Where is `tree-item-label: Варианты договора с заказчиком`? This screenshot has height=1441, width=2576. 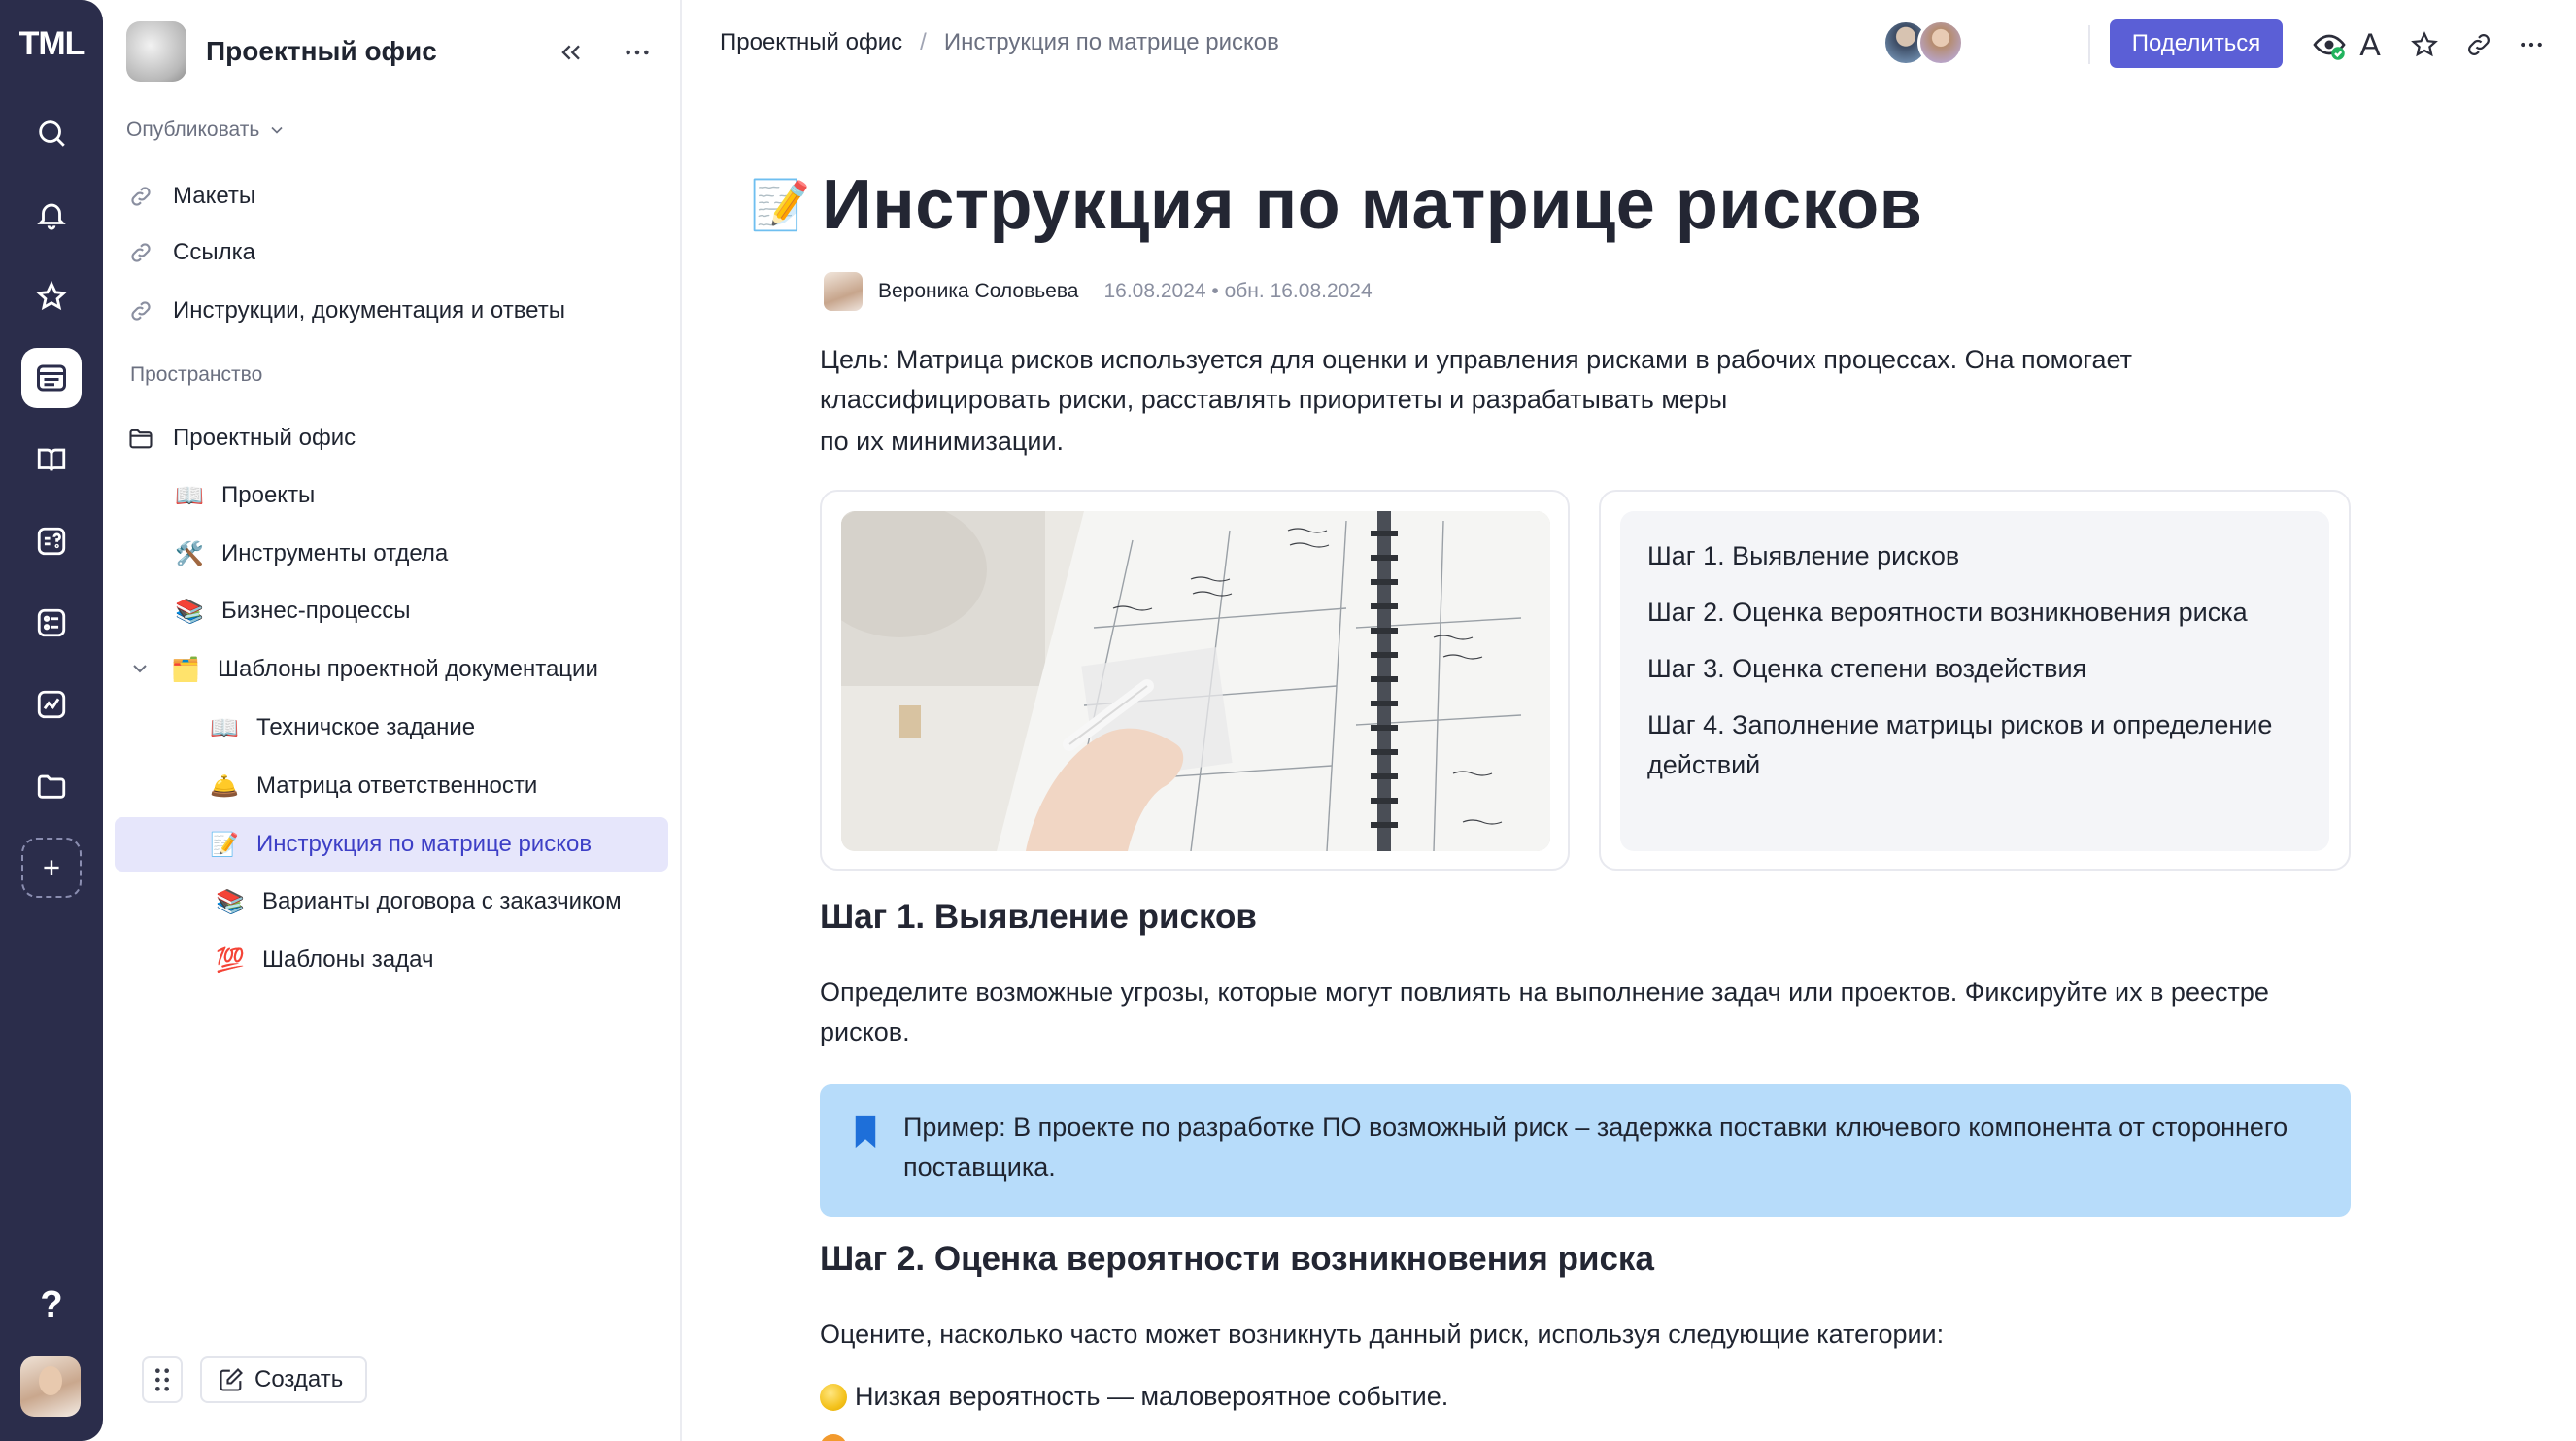 tree-item-label: Варианты договора с заказчиком is located at coordinates (442, 901).